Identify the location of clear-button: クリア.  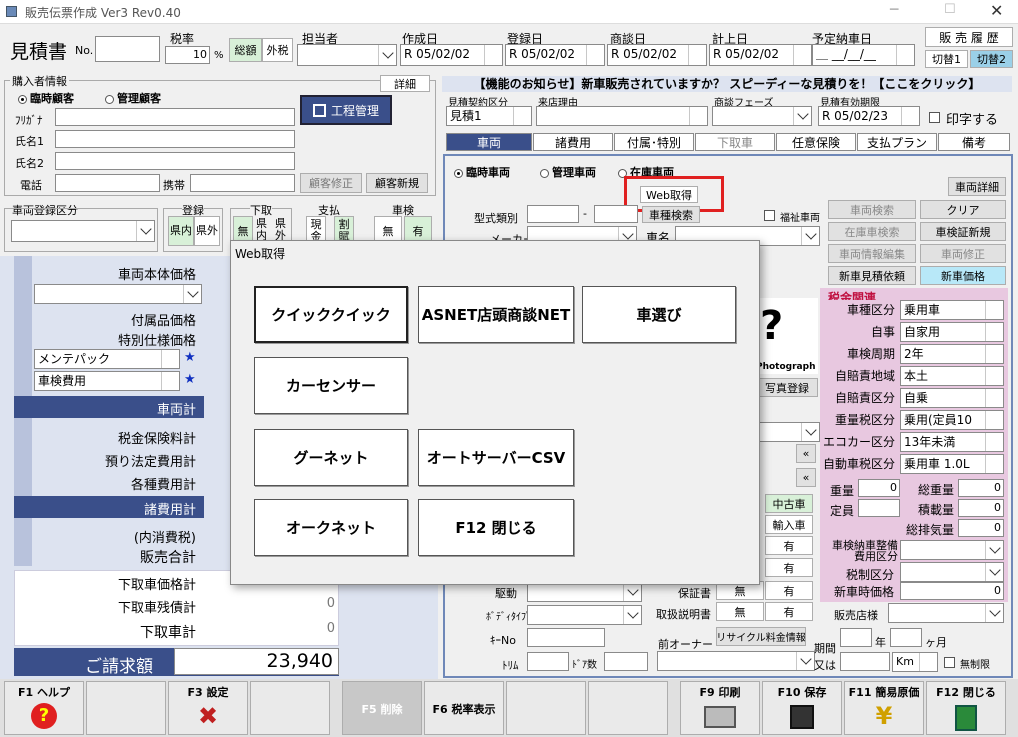
(963, 209).